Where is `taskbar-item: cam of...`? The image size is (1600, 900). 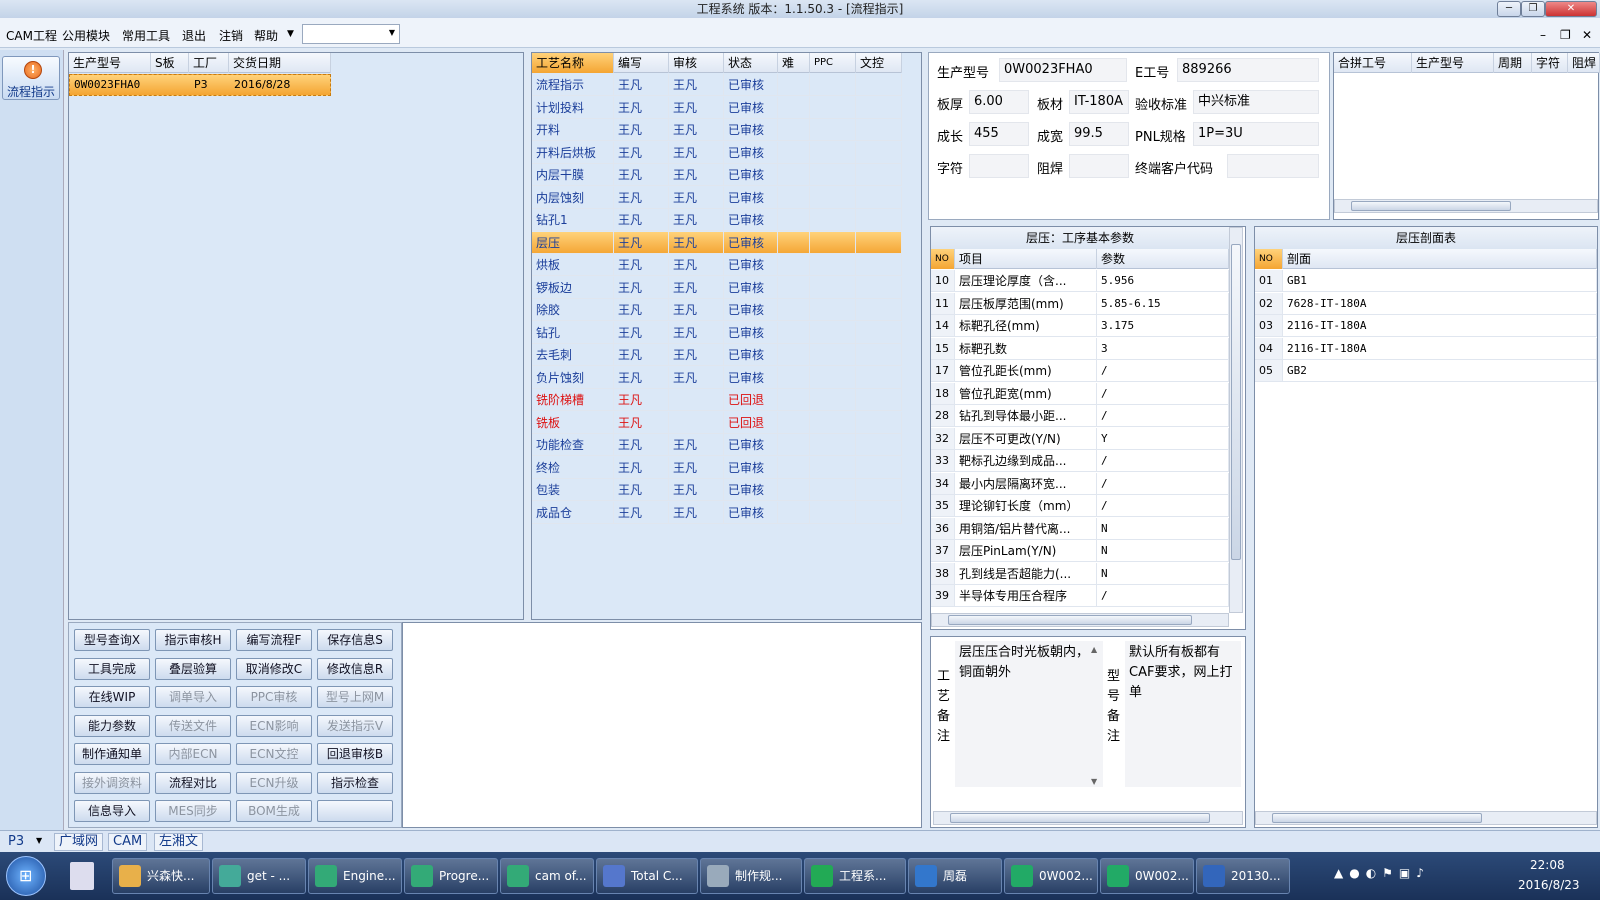
taskbar-item: cam of... is located at coordinates (547, 876).